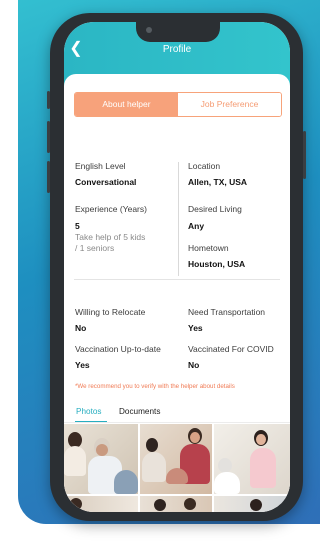  Describe the element at coordinates (81, 328) in the screenshot. I see `relocate-value: No` at that location.